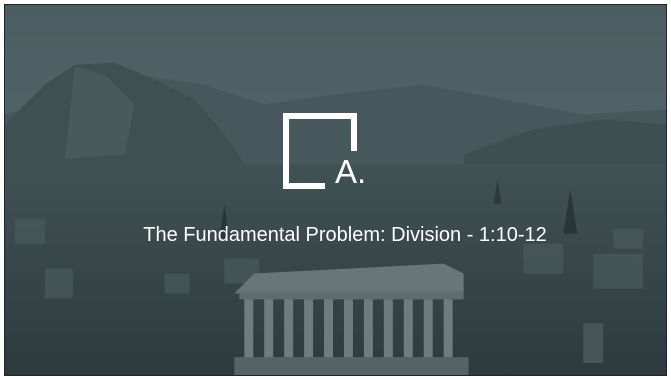  What do you see at coordinates (351, 171) in the screenshot?
I see `section-letter: A.` at bounding box center [351, 171].